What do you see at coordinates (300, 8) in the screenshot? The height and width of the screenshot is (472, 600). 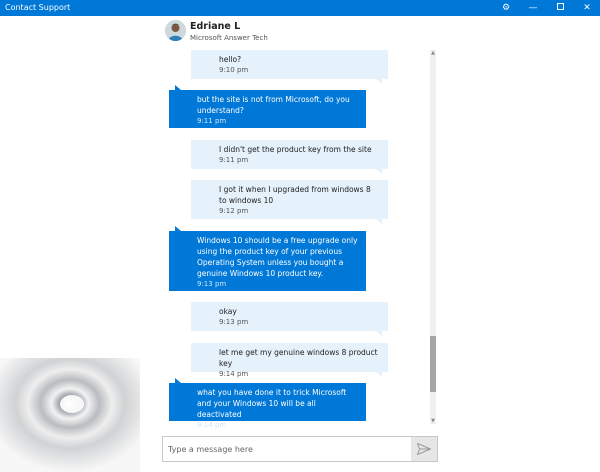 I see `title-bar: Contact Support ⚙ — ✕` at bounding box center [300, 8].